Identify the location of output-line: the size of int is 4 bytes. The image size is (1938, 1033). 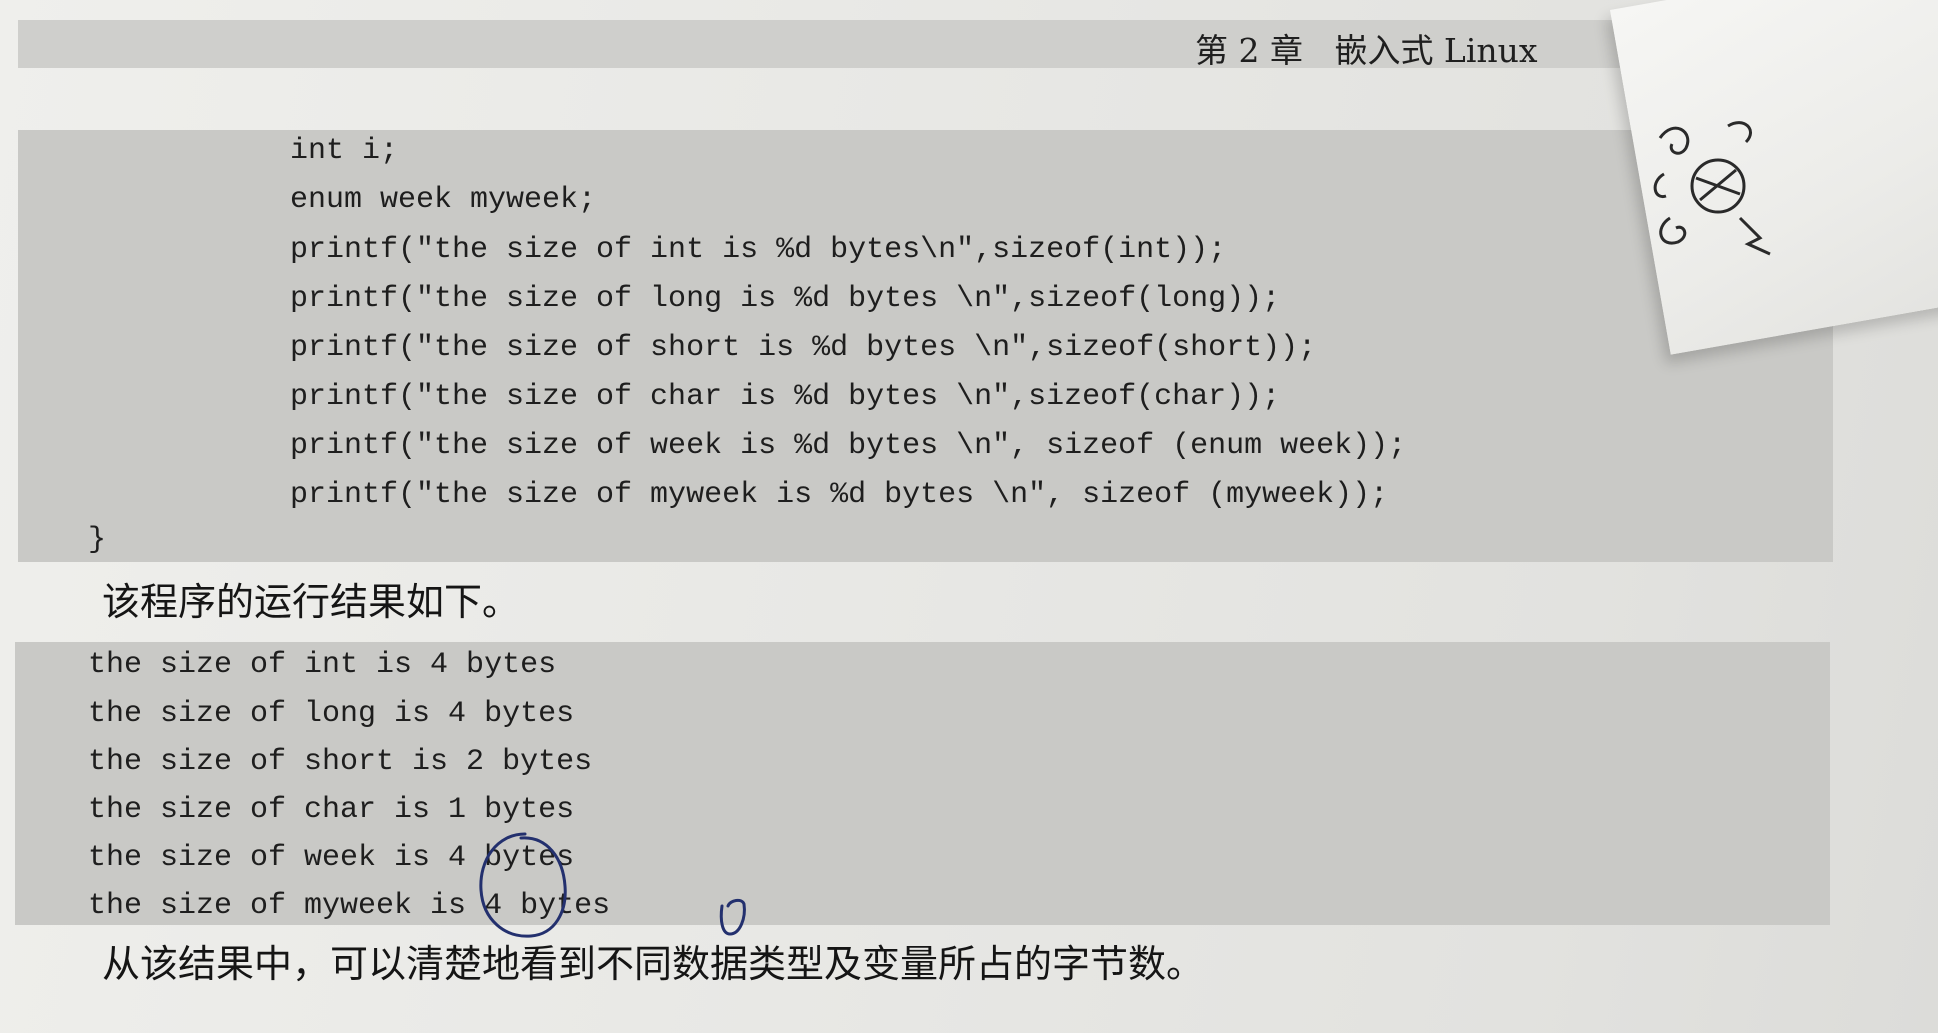
(322, 665).